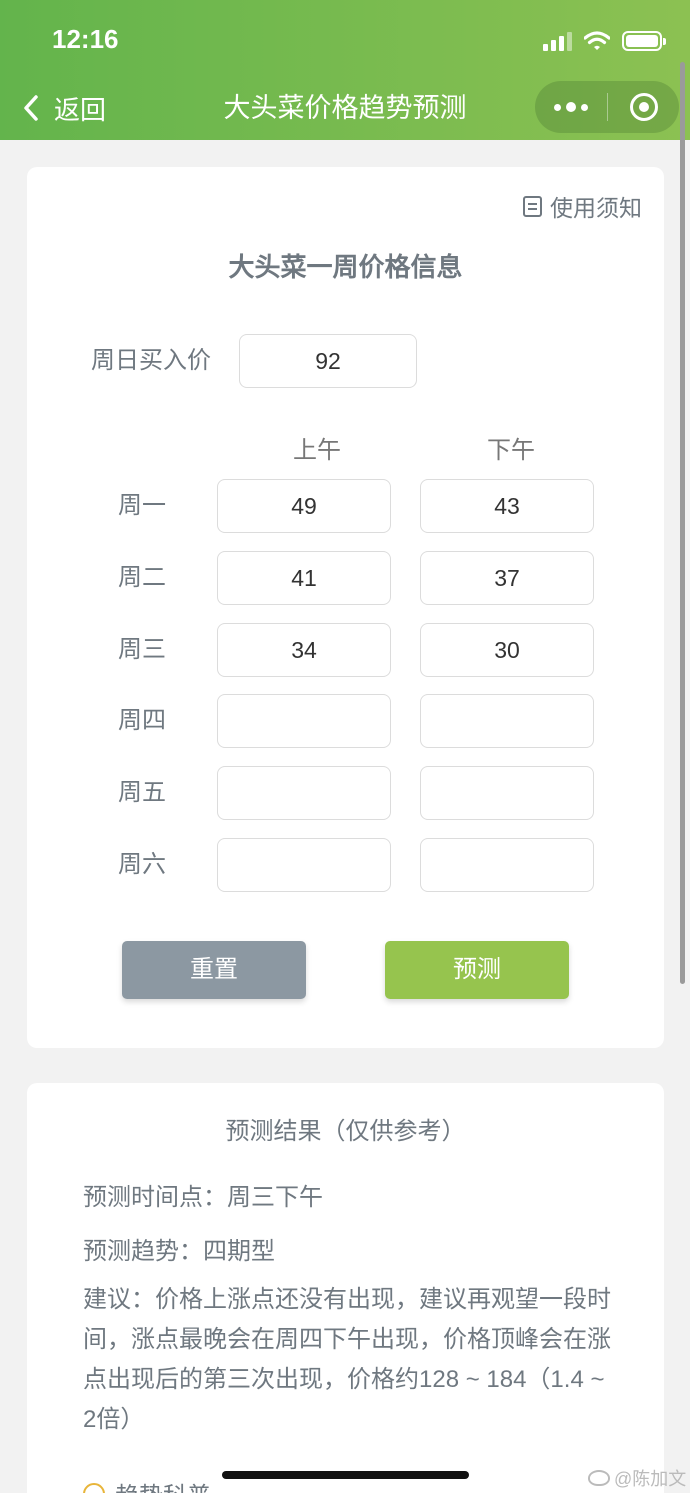  I want to click on card-title: 大头菜一周价格信息, so click(345, 267).